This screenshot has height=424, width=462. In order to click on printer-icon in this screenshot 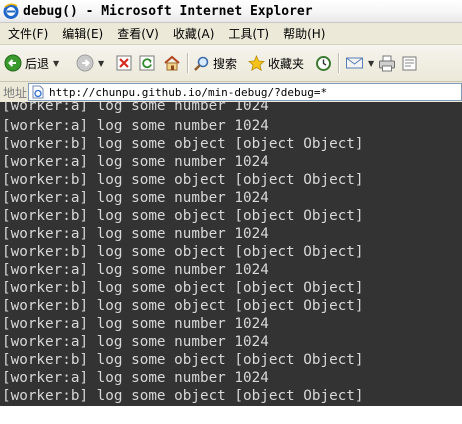, I will do `click(387, 63)`.